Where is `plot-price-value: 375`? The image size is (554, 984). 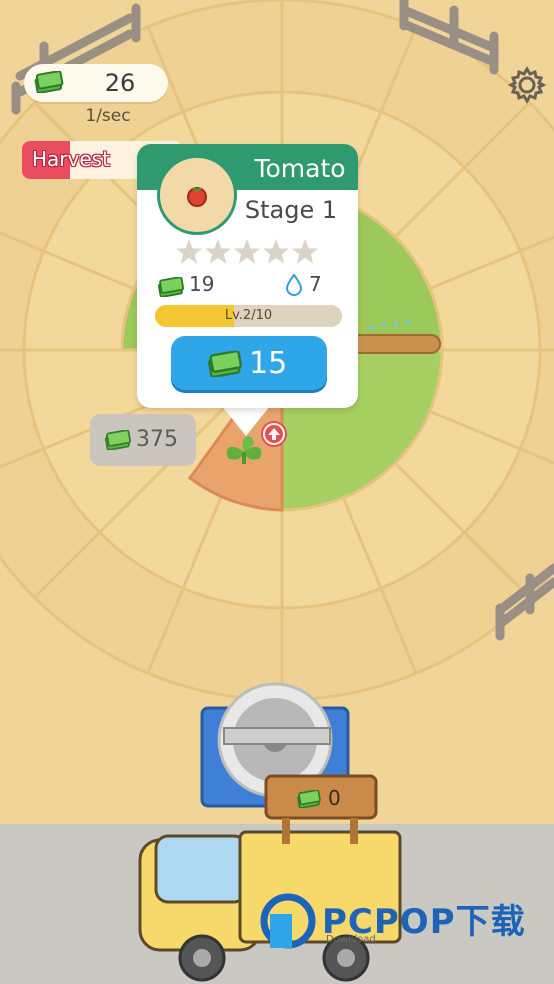
plot-price-value: 375 is located at coordinates (157, 439).